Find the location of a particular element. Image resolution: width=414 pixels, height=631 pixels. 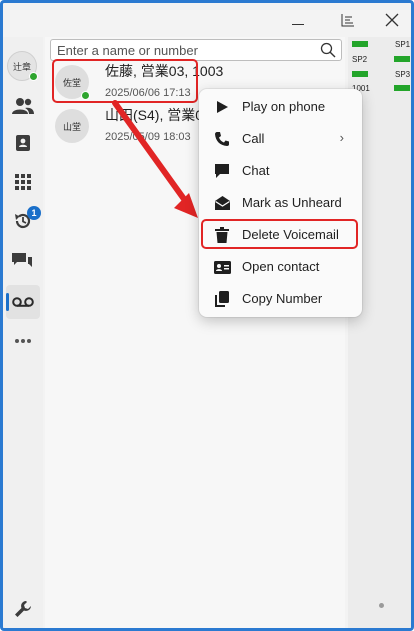

search-input: Enter a name or number is located at coordinates (127, 50).